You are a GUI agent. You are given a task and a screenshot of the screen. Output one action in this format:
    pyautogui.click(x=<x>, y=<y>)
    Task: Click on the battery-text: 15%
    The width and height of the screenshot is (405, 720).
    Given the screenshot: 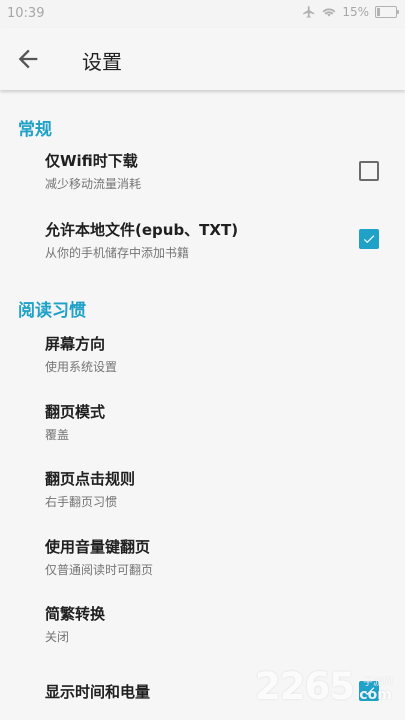 What is the action you would take?
    pyautogui.click(x=355, y=12)
    